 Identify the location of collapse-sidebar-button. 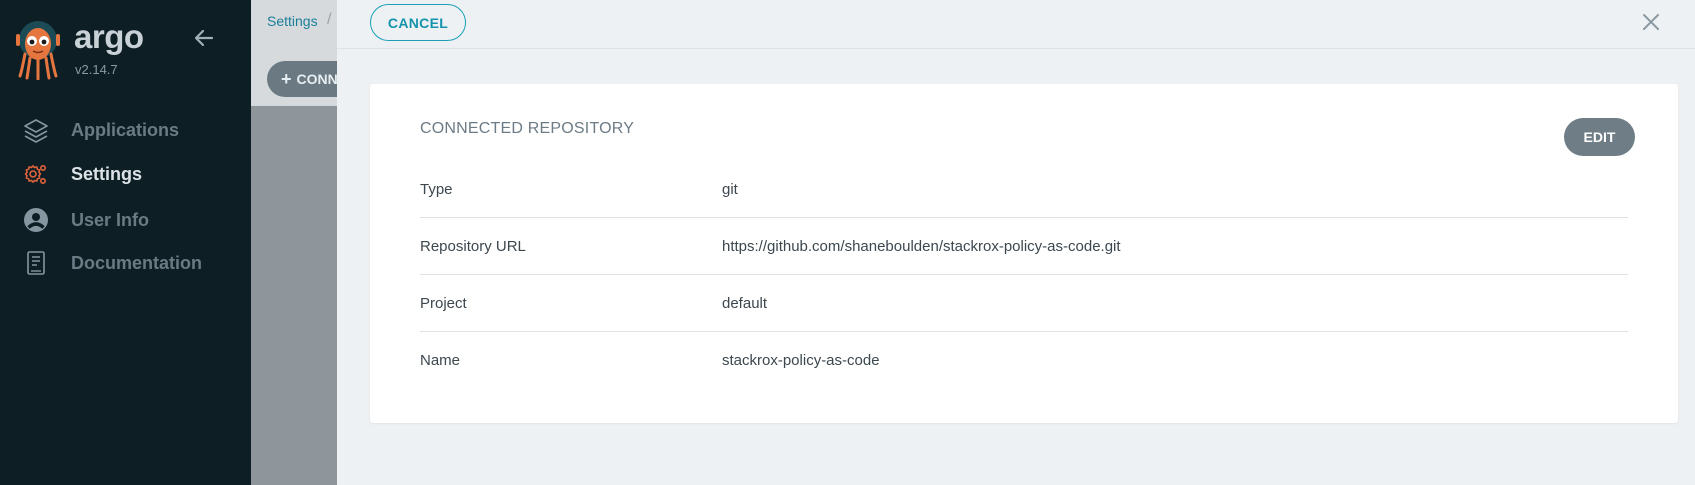
(204, 38).